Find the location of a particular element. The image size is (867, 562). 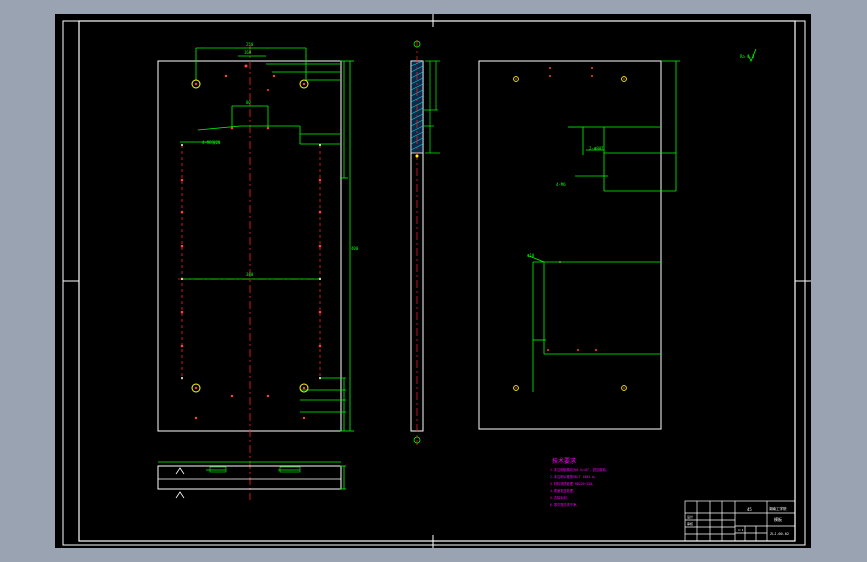

bottom-section-view is located at coordinates (251, 480).